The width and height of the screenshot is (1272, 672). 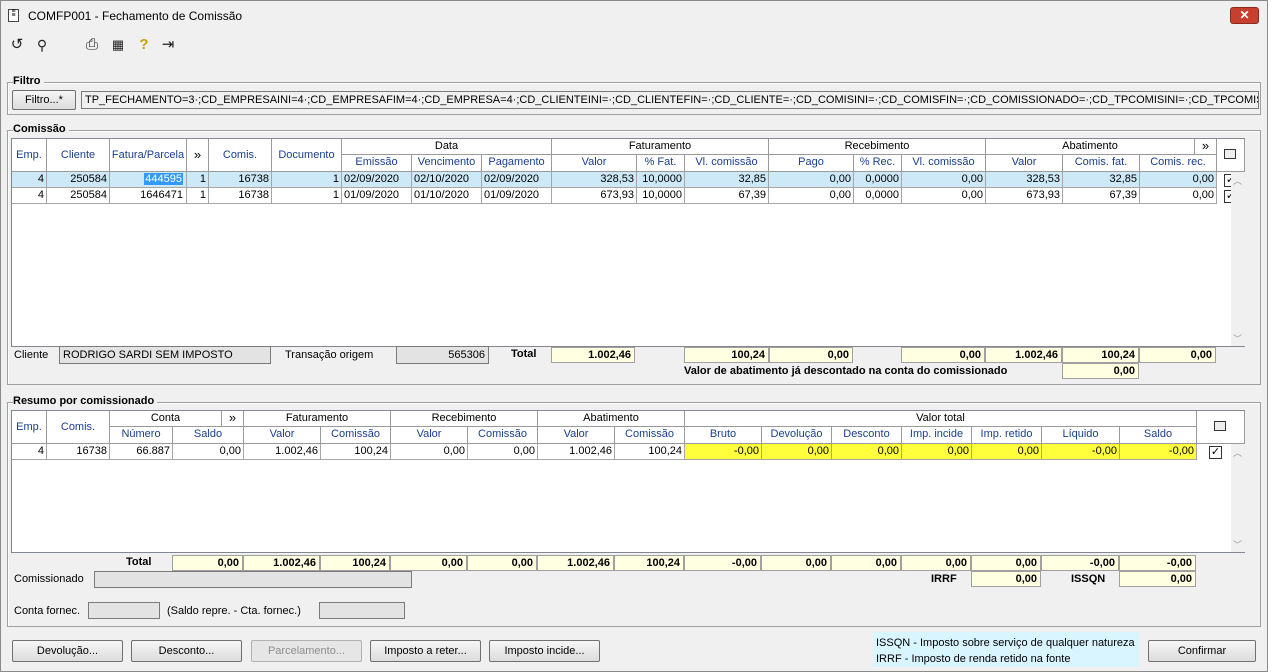 I want to click on col-pago: Pago, so click(x=811, y=163).